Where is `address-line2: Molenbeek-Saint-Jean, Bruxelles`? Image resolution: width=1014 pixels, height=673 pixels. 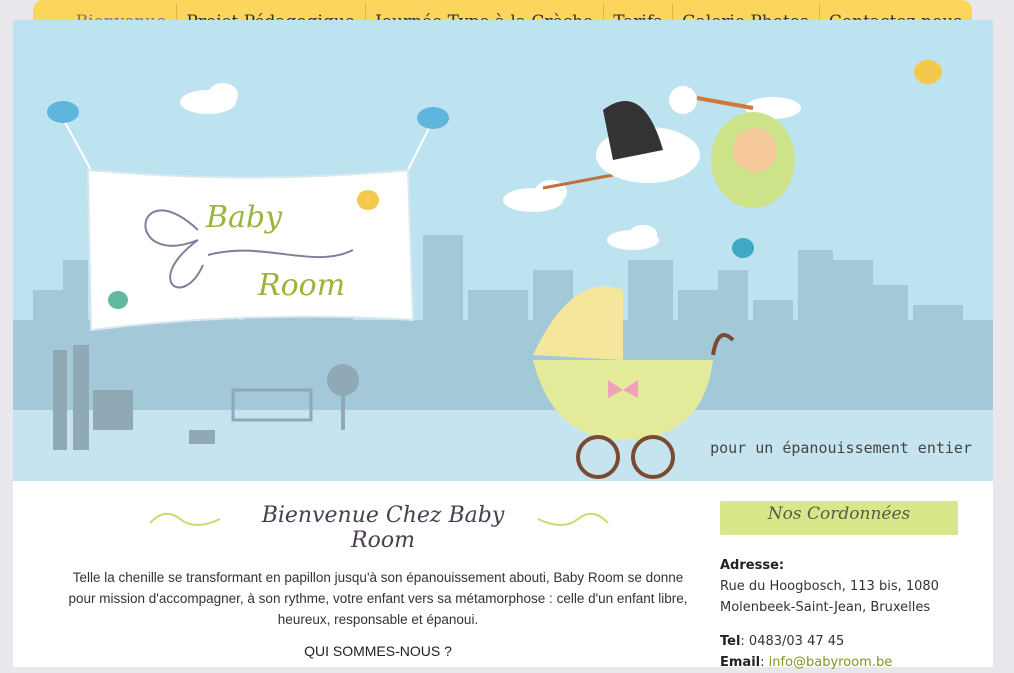 address-line2: Molenbeek-Saint-Jean, Bruxelles is located at coordinates (850, 607).